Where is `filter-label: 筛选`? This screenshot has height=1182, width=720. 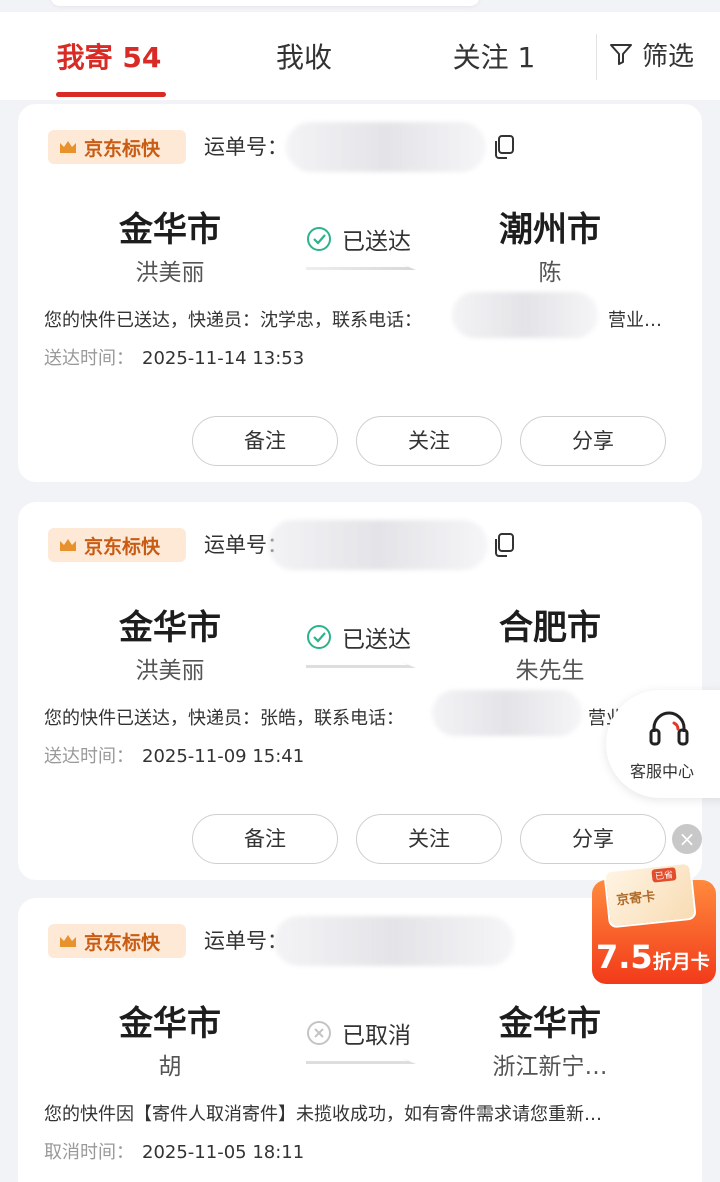
filter-label: 筛选 is located at coordinates (668, 56).